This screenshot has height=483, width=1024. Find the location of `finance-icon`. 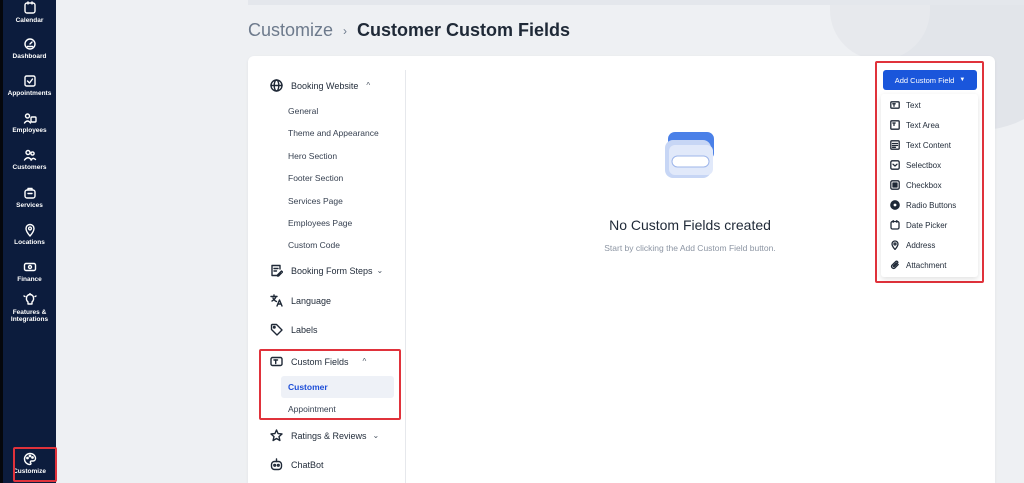

finance-icon is located at coordinates (29, 267).